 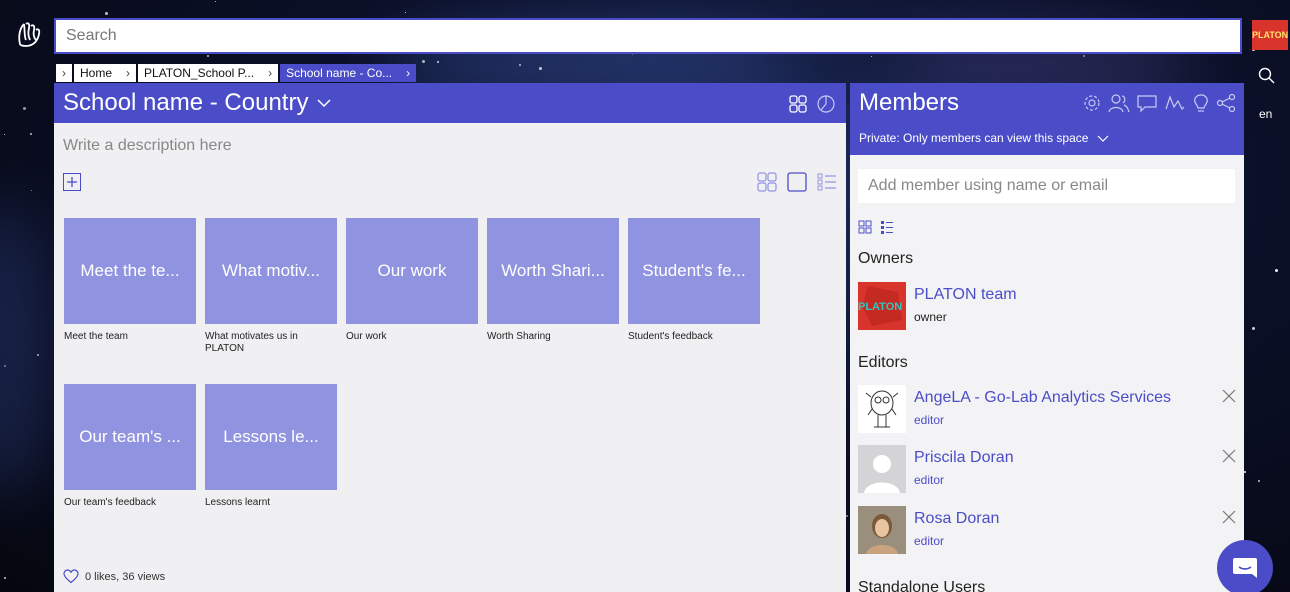 I want to click on add-member-input, so click(x=1046, y=186).